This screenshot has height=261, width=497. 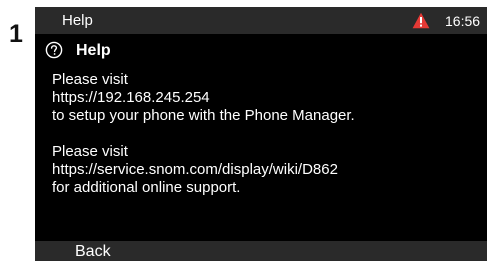 I want to click on callout-number: 1, so click(x=16, y=34).